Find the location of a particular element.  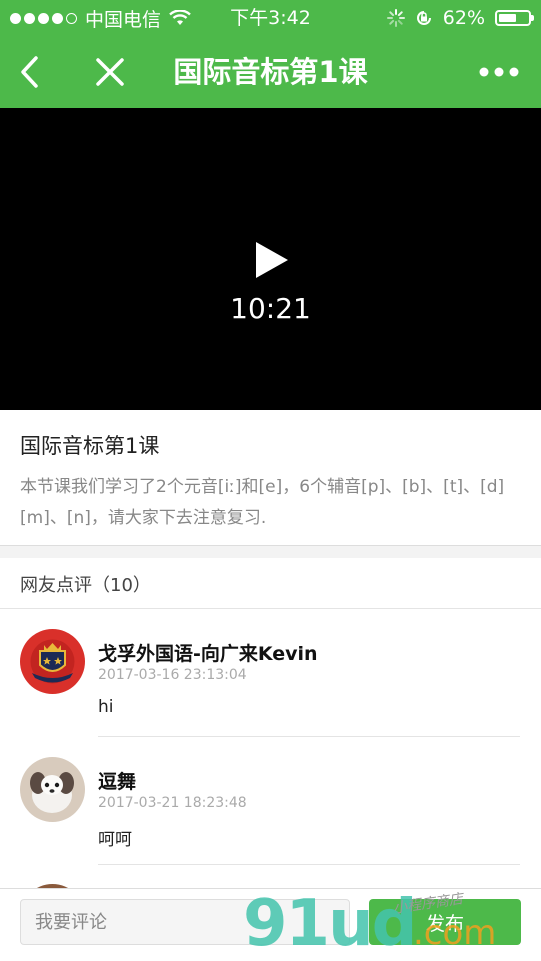

comment-time: 2017-03-16 23:13:04 is located at coordinates (172, 675).